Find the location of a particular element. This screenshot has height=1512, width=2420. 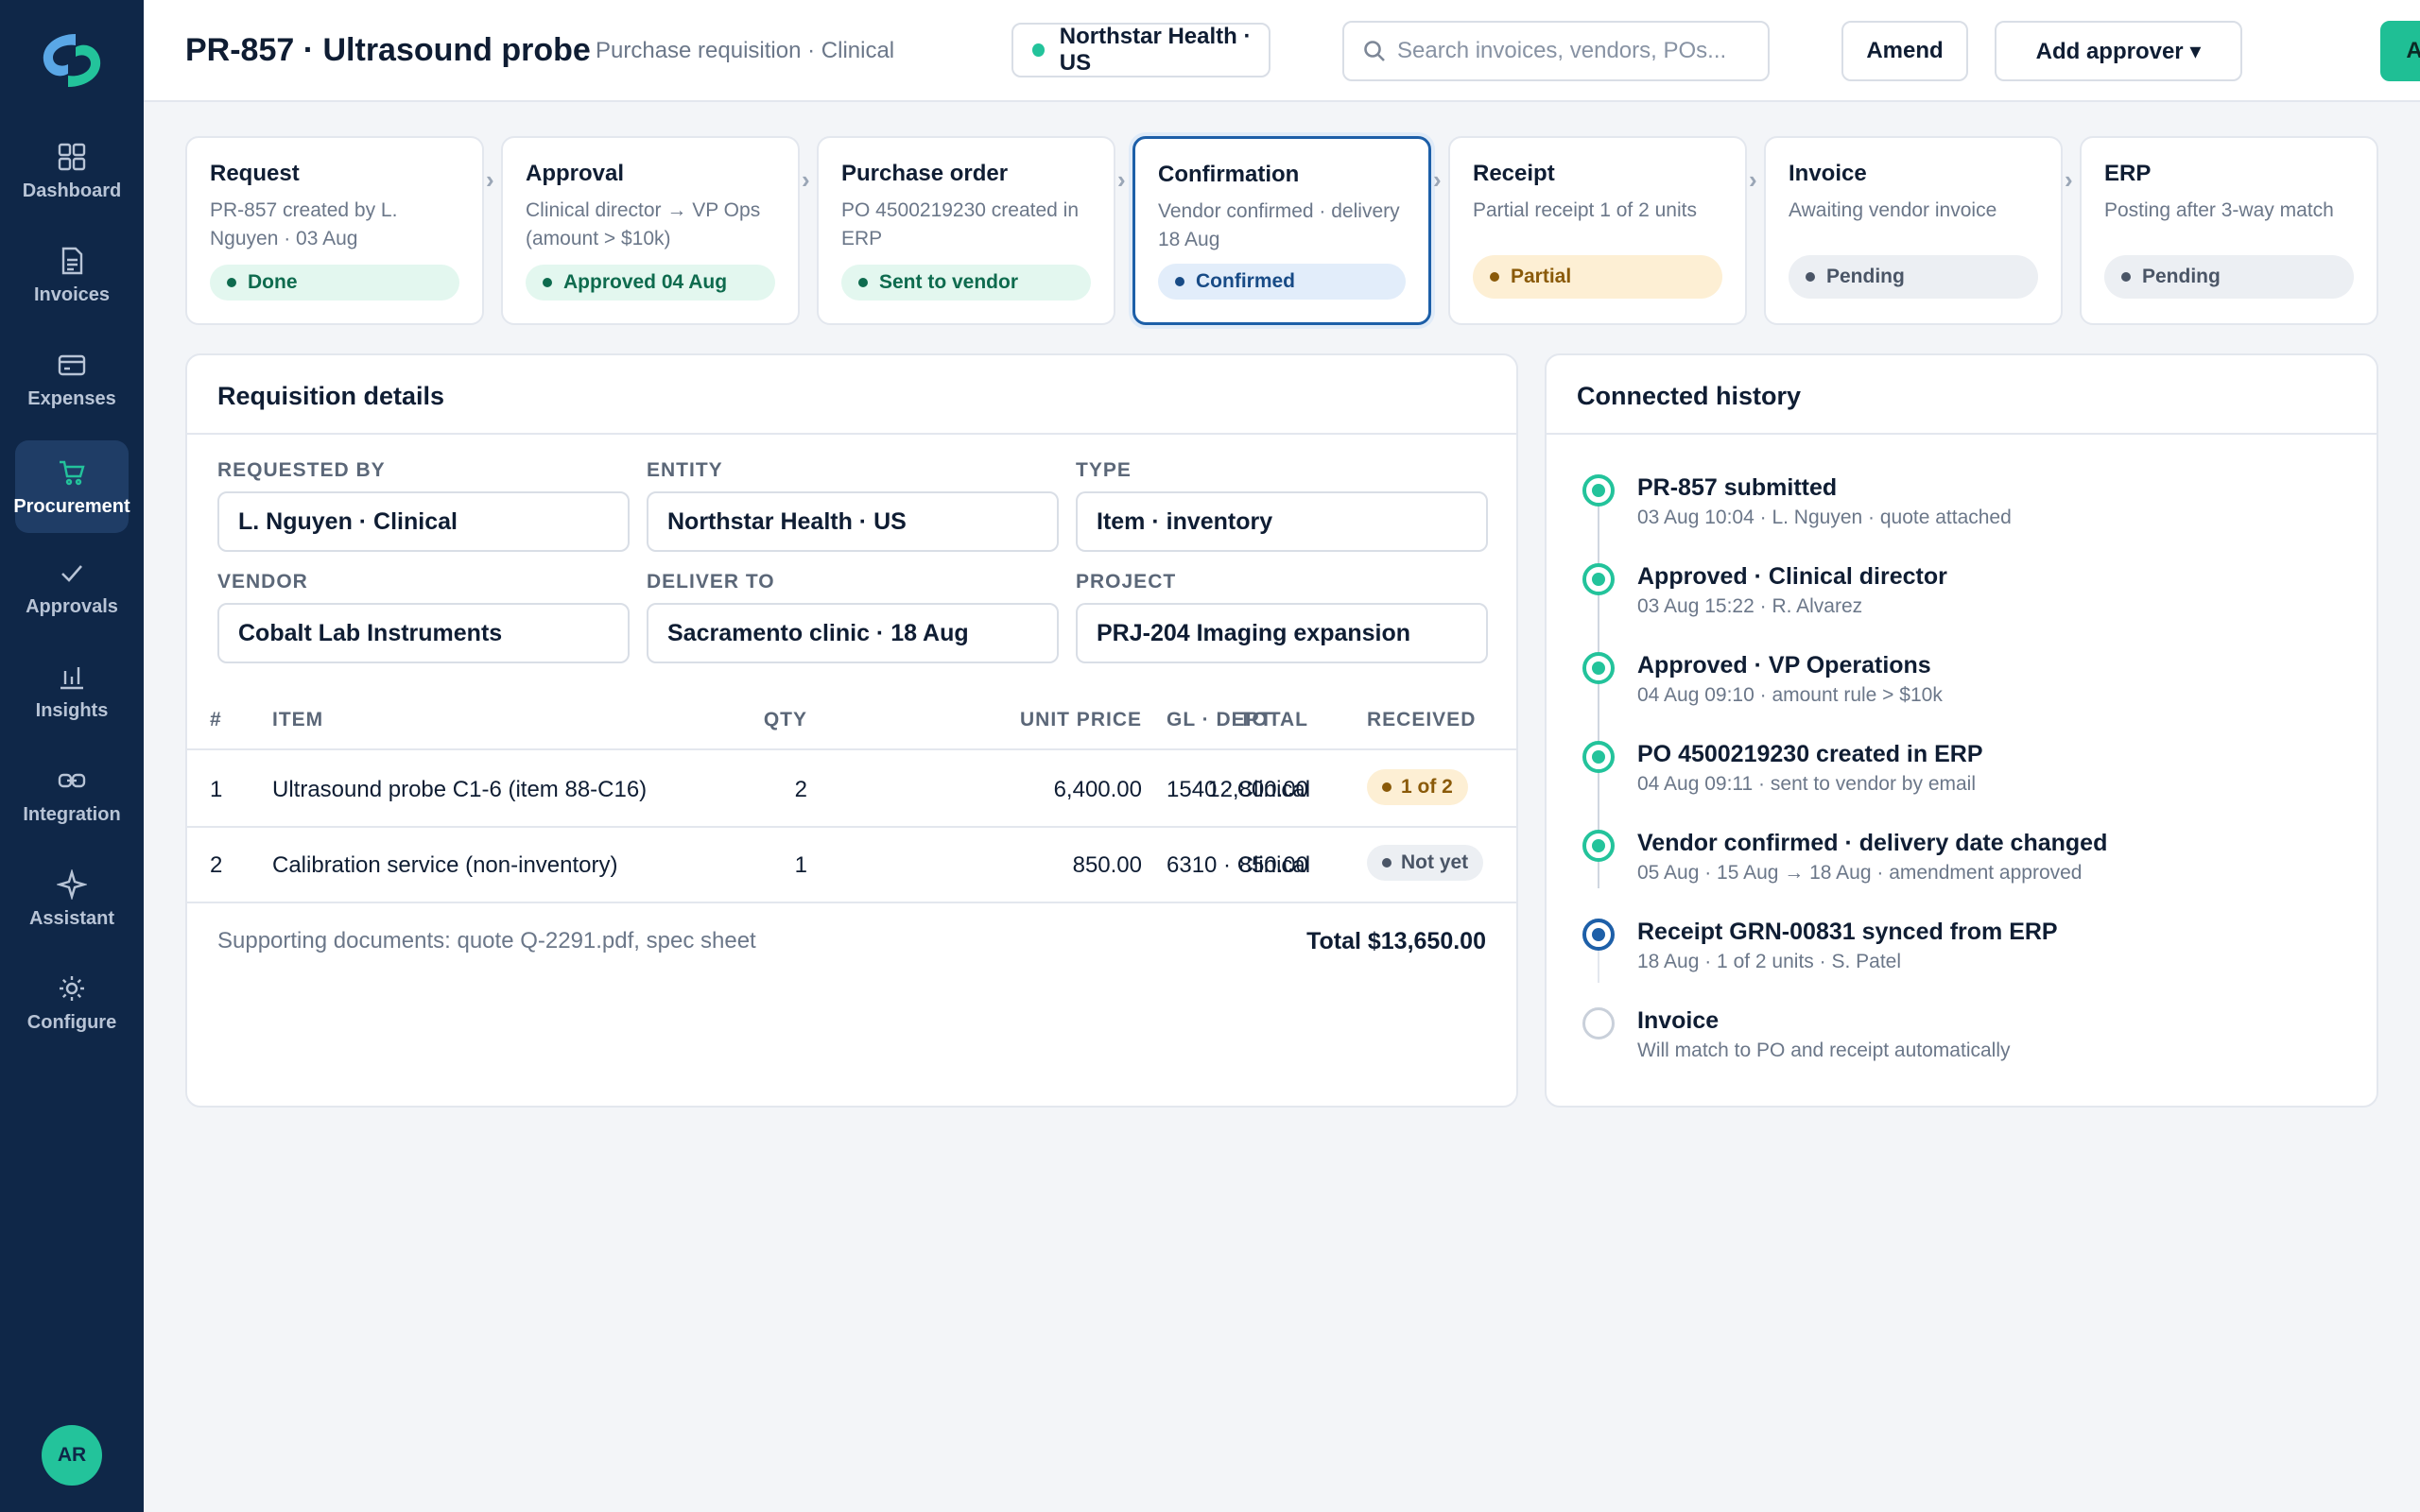

app-logo is located at coordinates (72, 60).